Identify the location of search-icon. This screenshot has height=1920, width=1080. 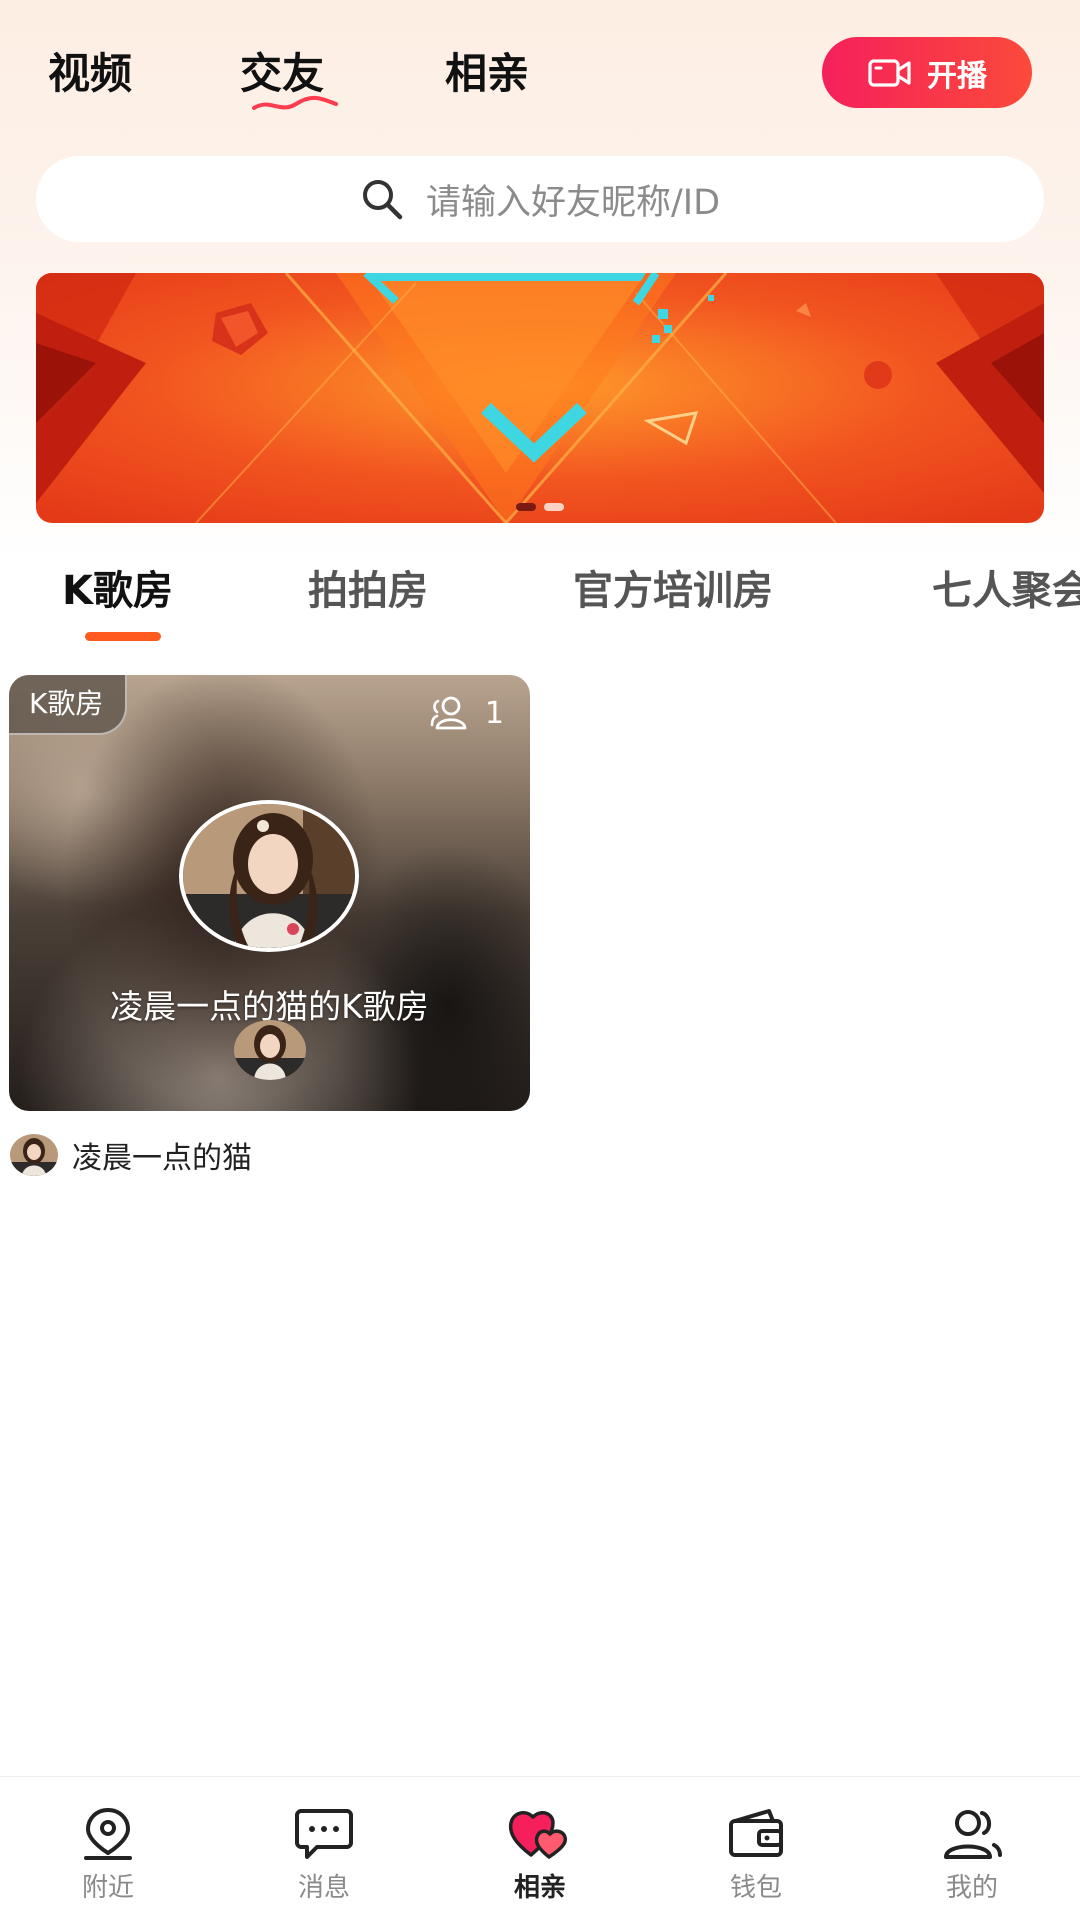
(382, 200).